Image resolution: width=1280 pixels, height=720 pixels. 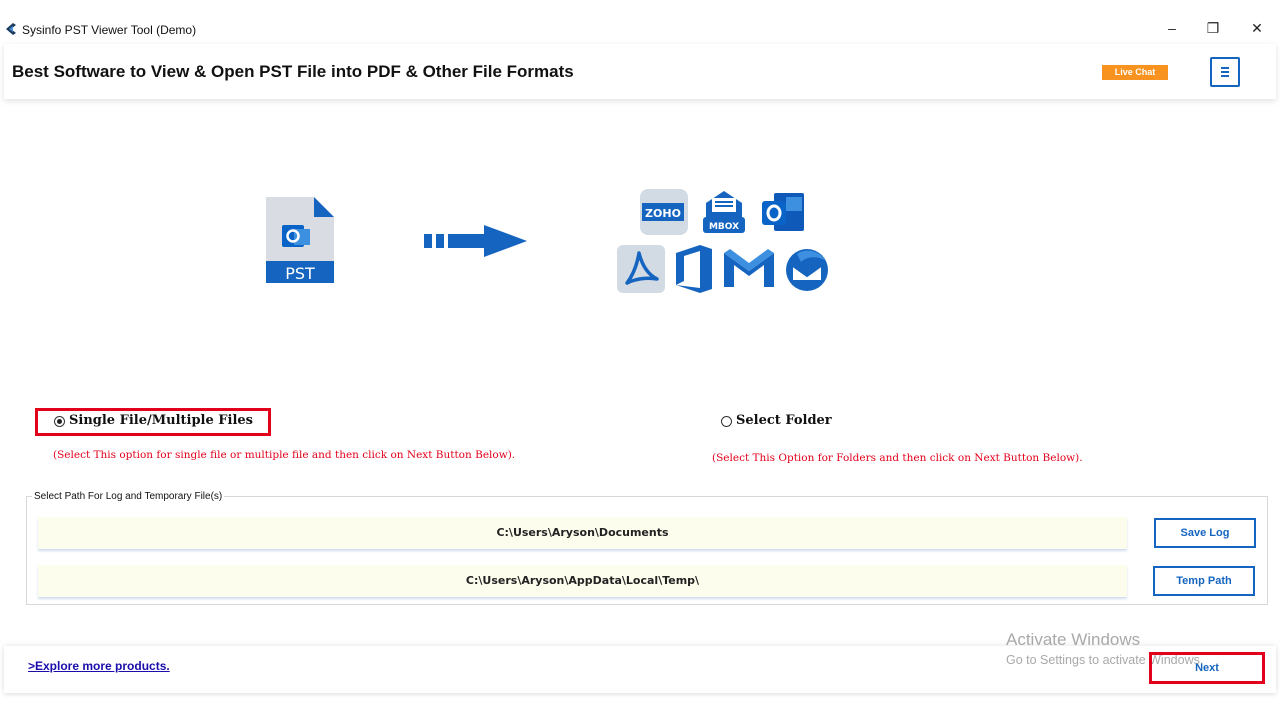 I want to click on app-logo-icon, so click(x=11, y=29).